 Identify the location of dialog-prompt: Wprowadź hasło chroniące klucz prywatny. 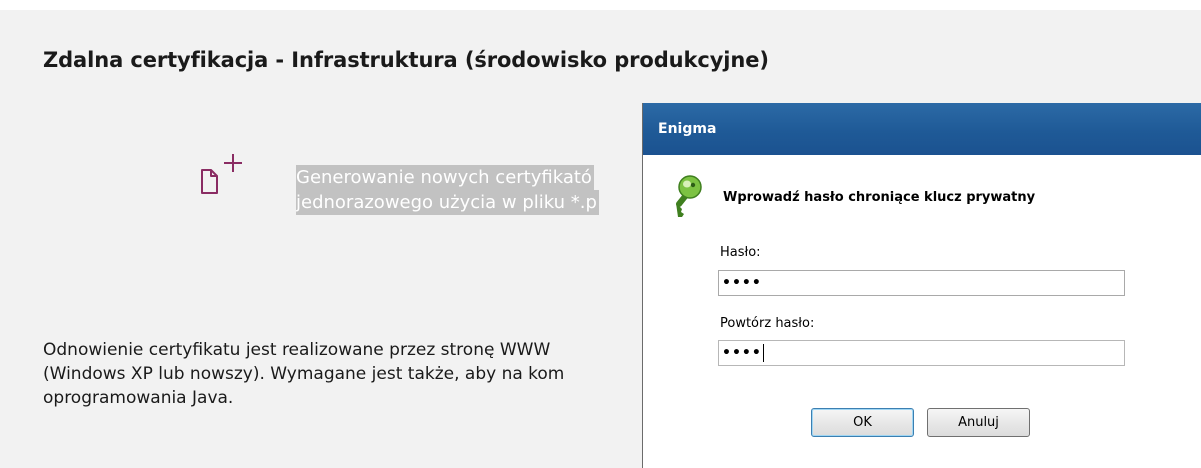
(879, 197).